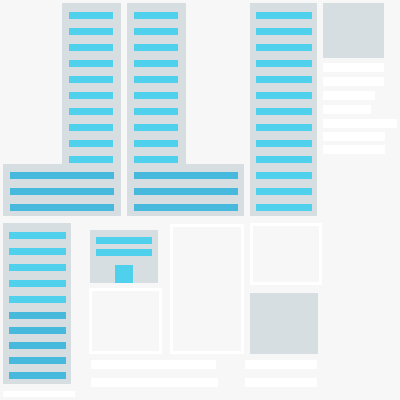 This screenshot has height=400, width=400. What do you see at coordinates (124, 274) in the screenshot?
I see `cyan-square-icon` at bounding box center [124, 274].